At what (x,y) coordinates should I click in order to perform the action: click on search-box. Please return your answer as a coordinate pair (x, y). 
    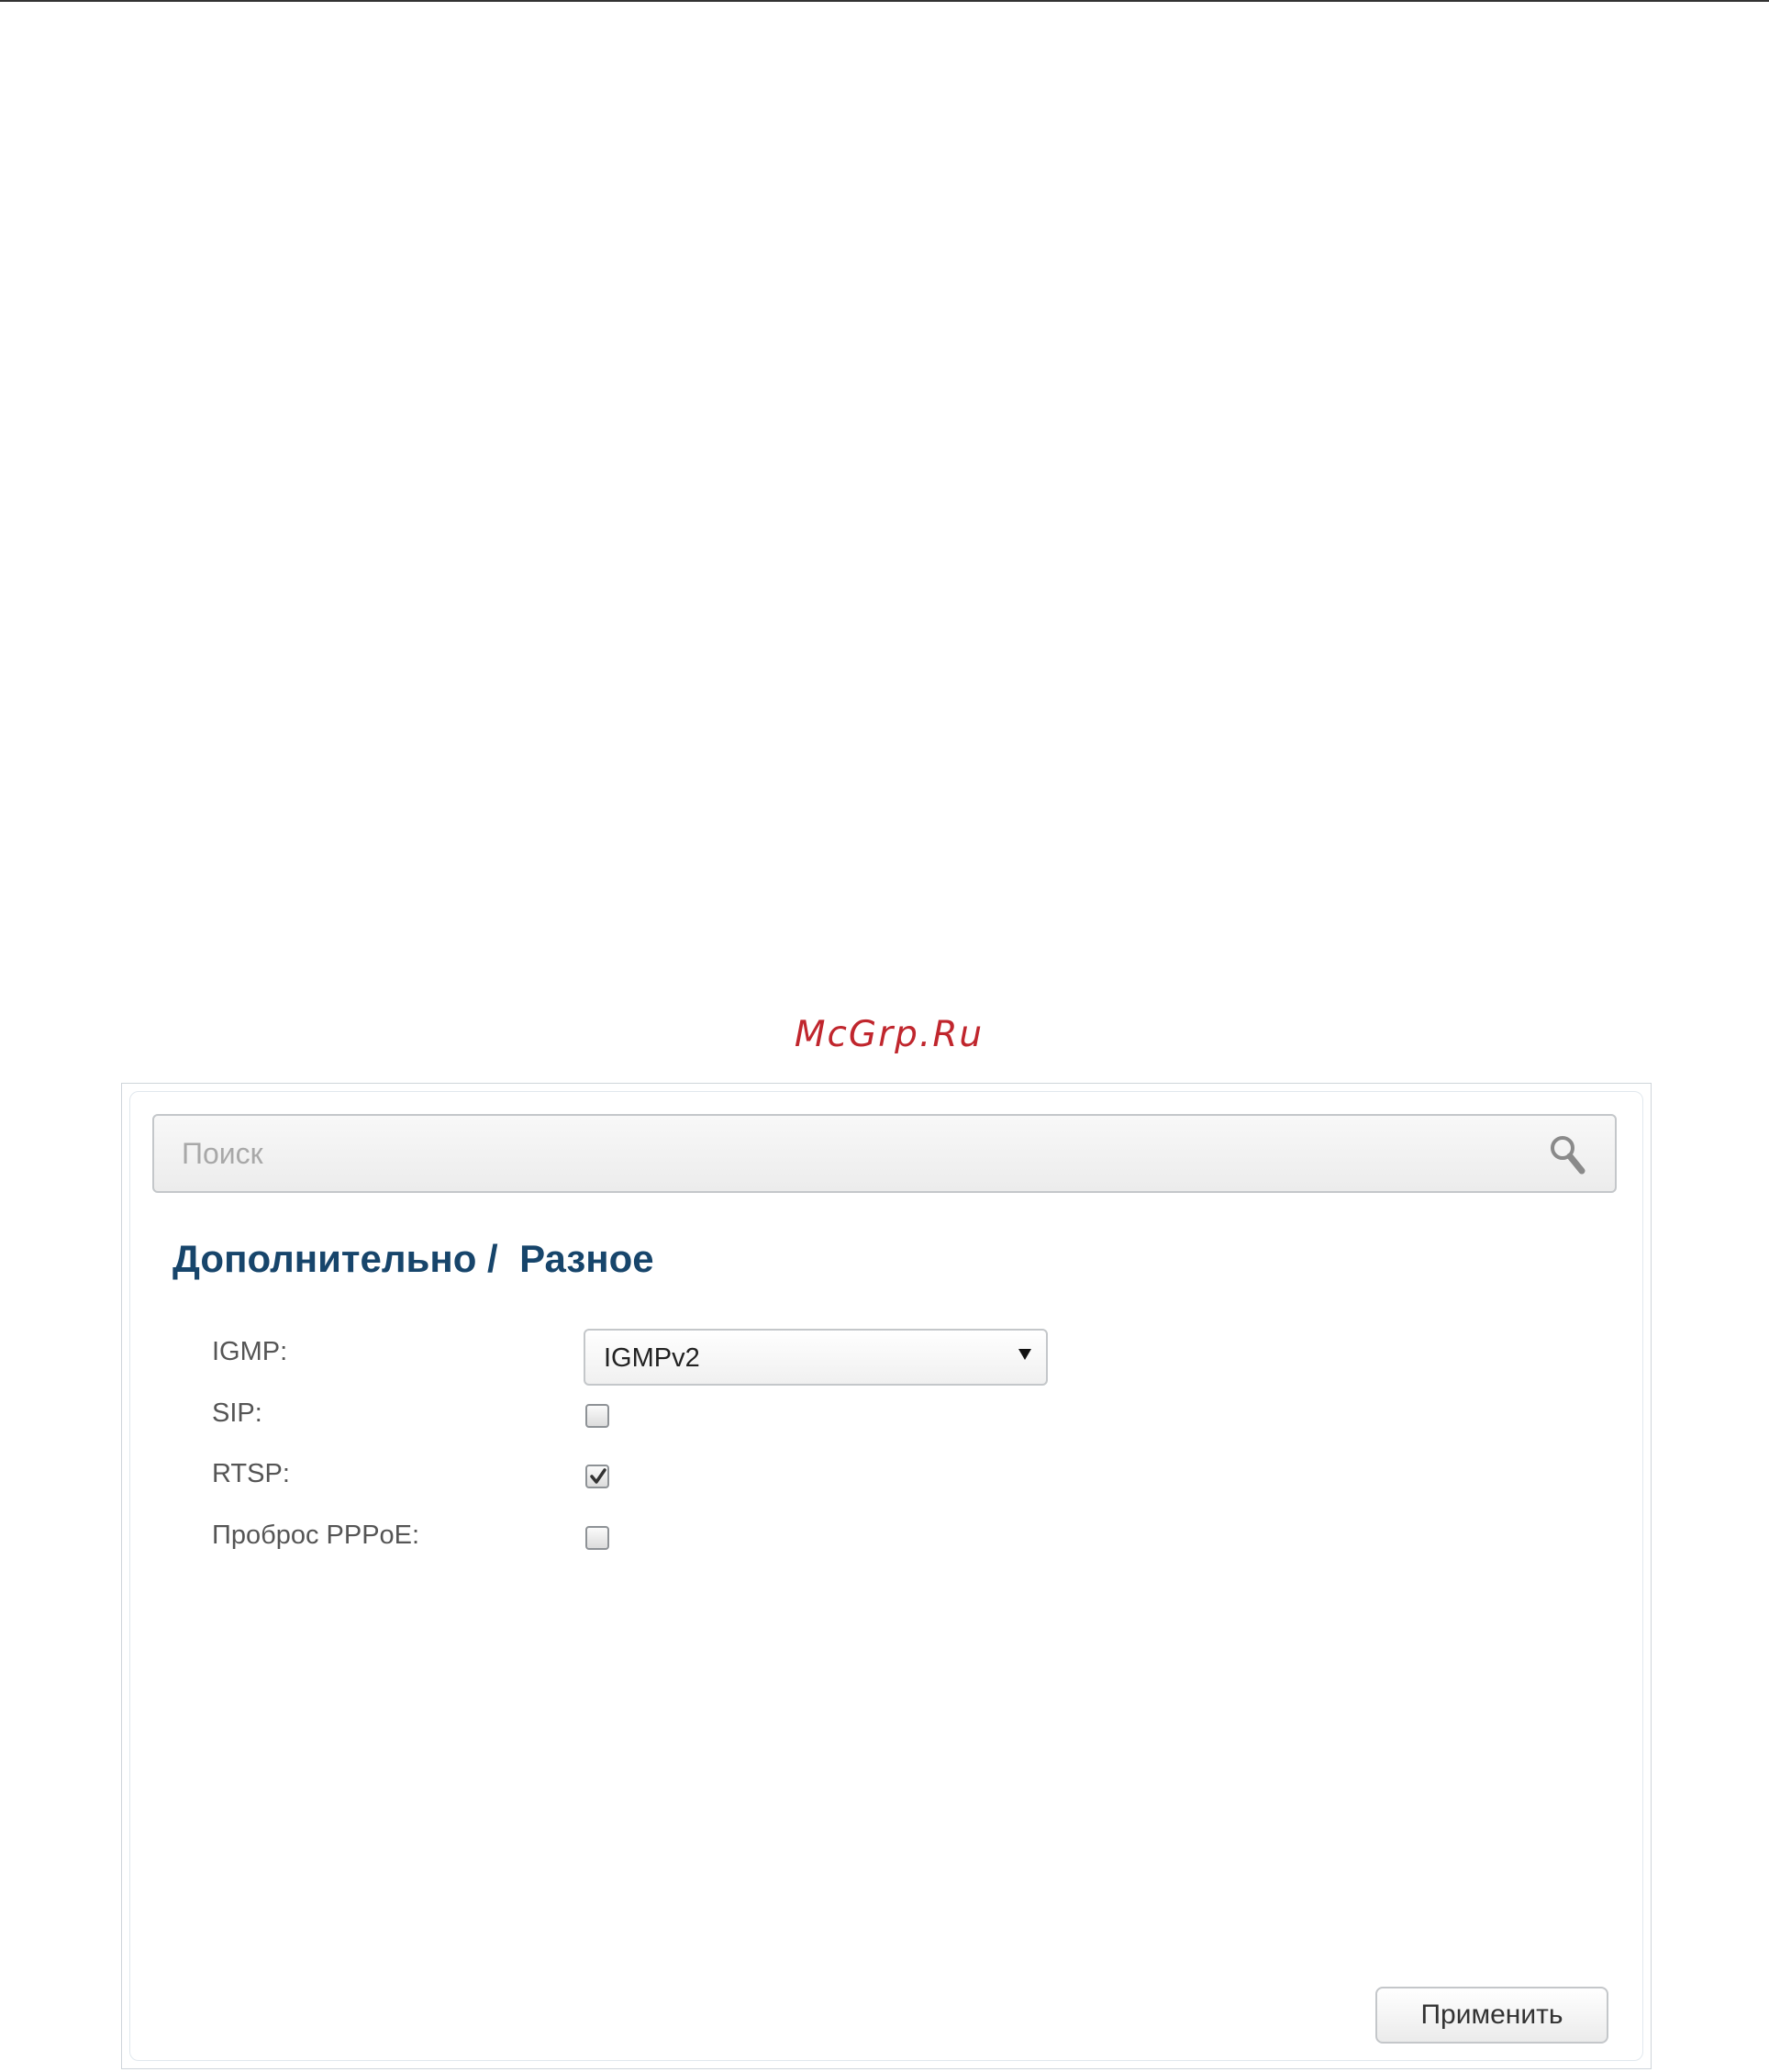
    Looking at the image, I should click on (884, 1153).